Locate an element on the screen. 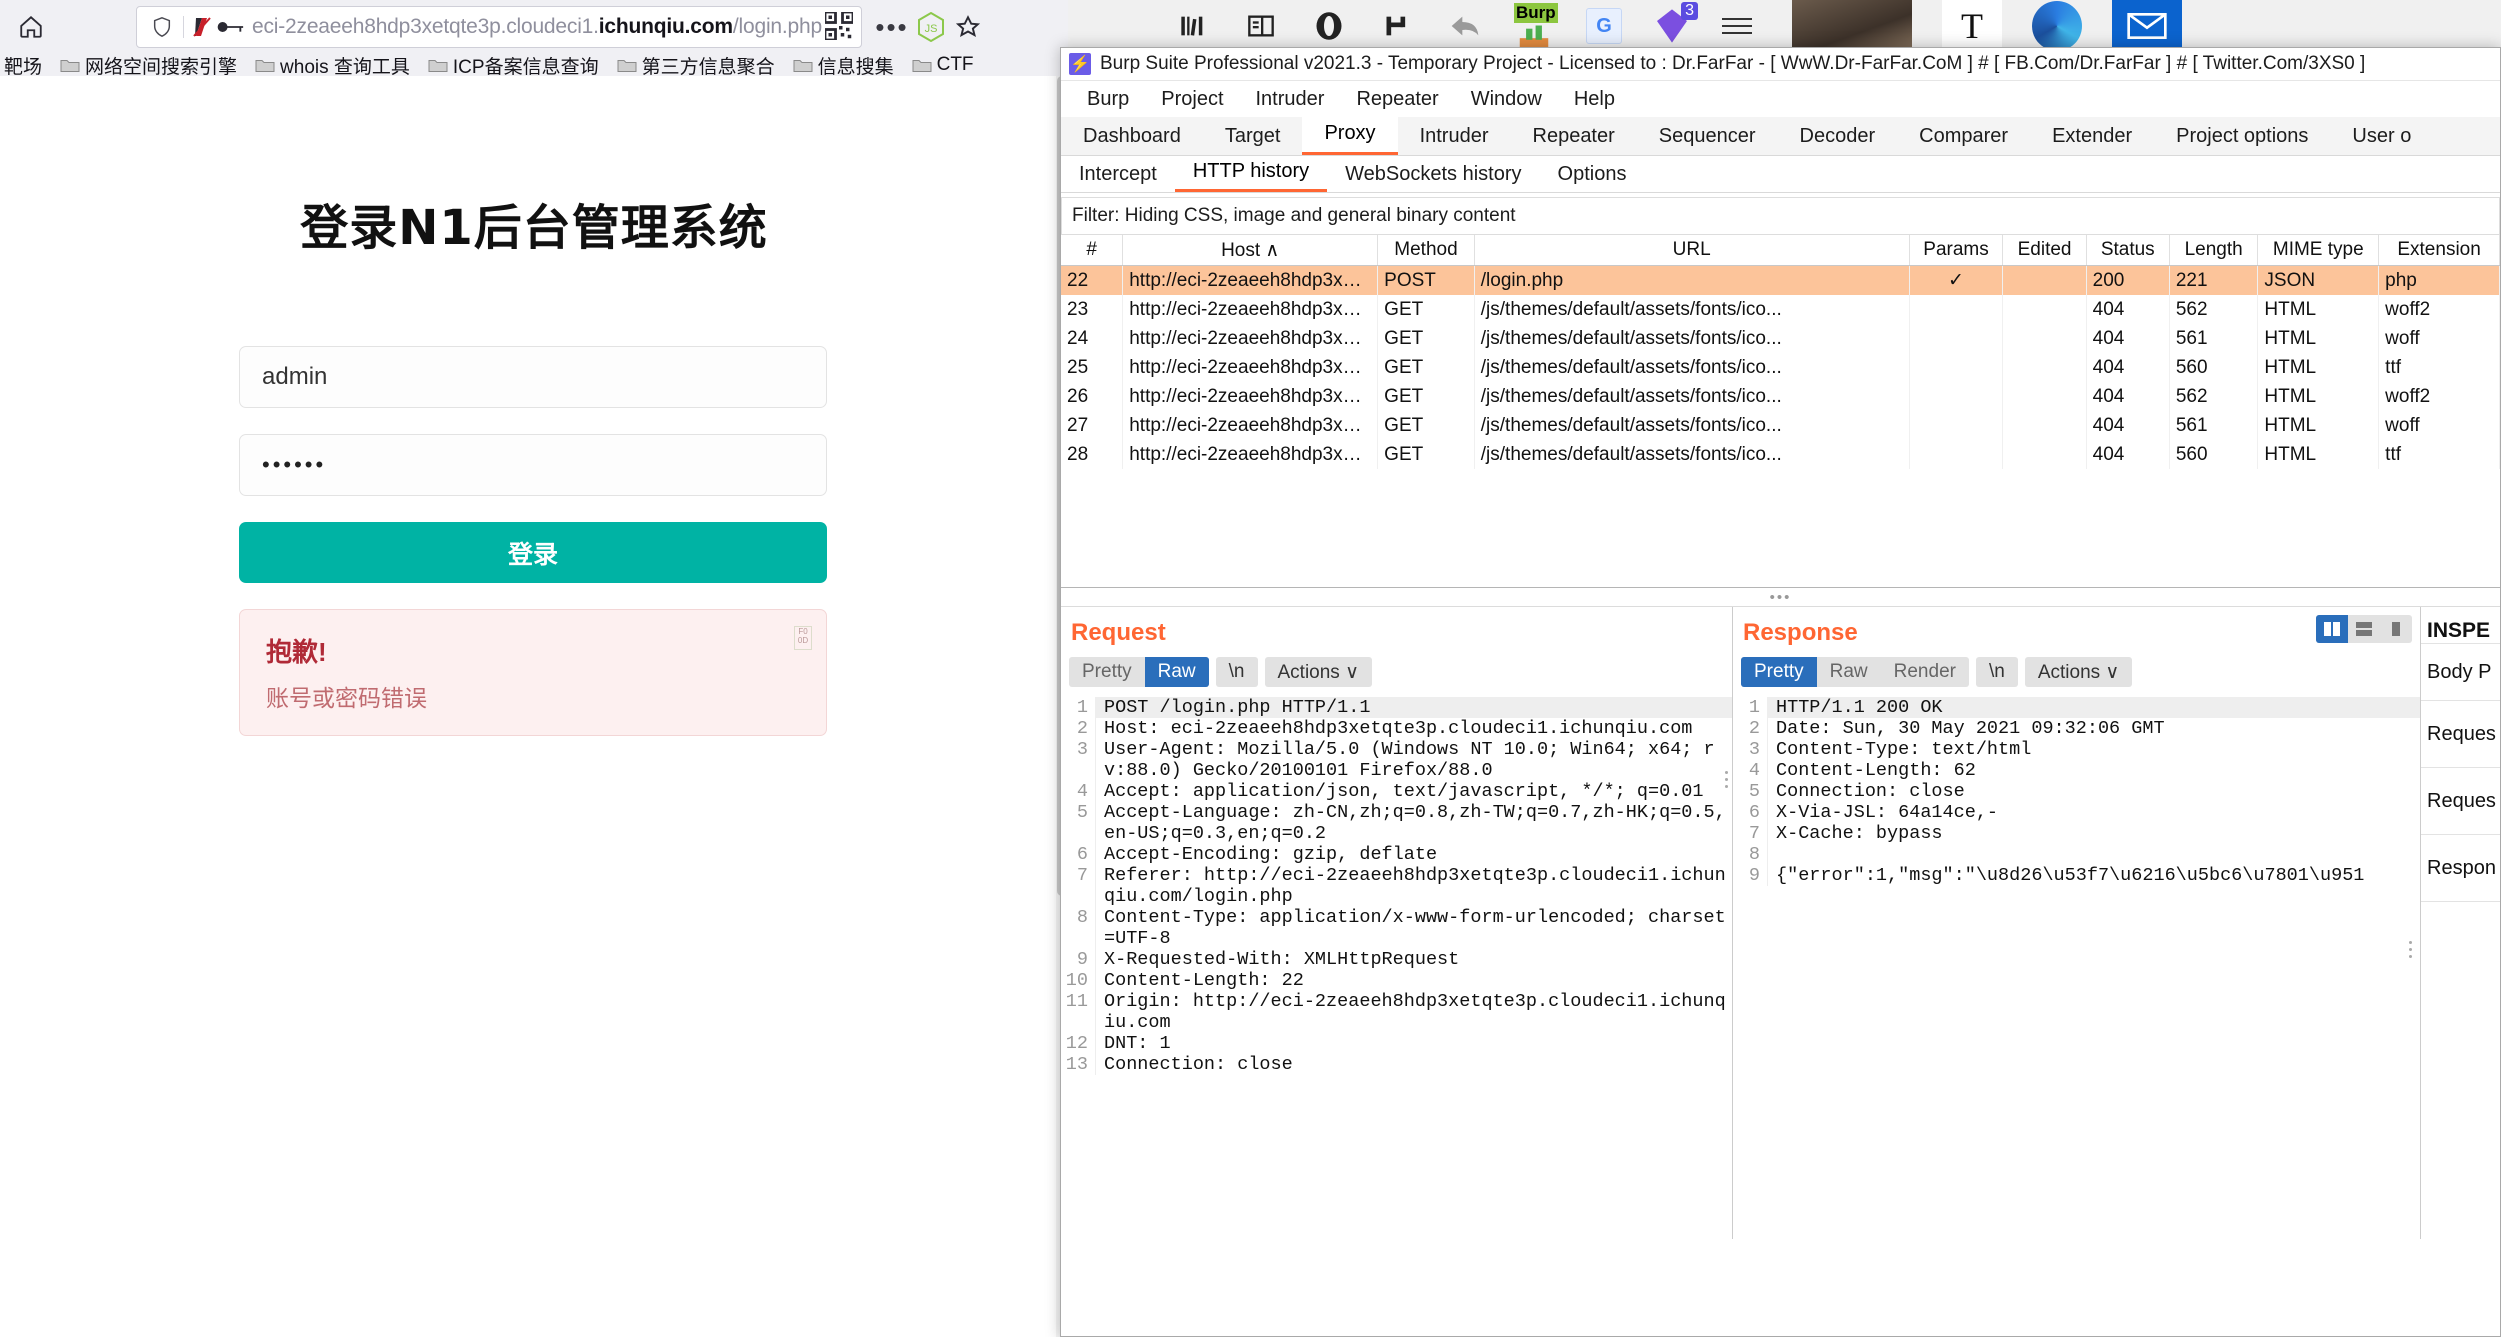 Image resolution: width=2501 pixels, height=1337 pixels. text-tool-icon: T is located at coordinates (1972, 26).